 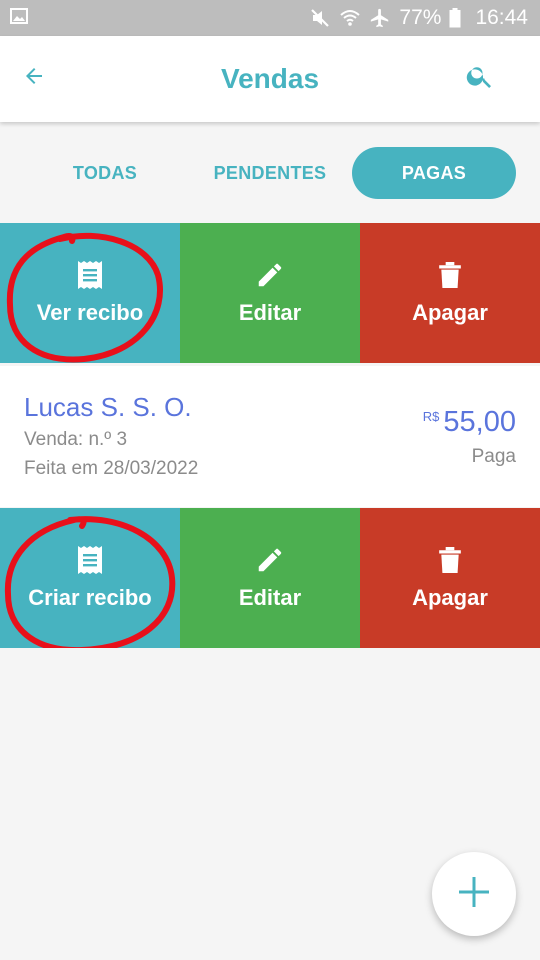 I want to click on app-bar: Vendas, so click(x=270, y=79).